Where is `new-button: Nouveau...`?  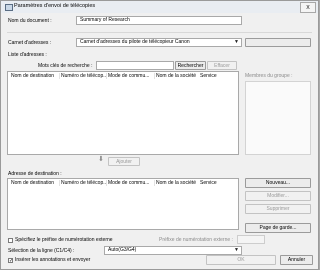
new-button: Nouveau... is located at coordinates (278, 183).